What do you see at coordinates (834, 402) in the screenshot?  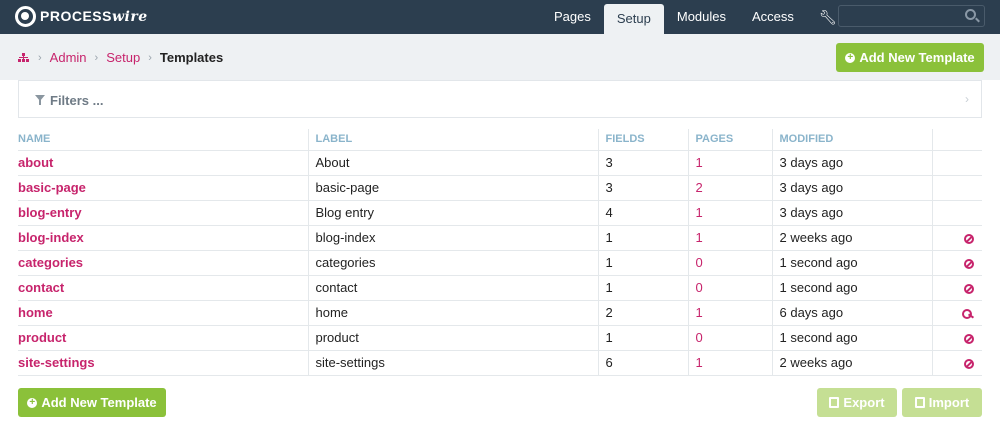 I see `export-icon` at bounding box center [834, 402].